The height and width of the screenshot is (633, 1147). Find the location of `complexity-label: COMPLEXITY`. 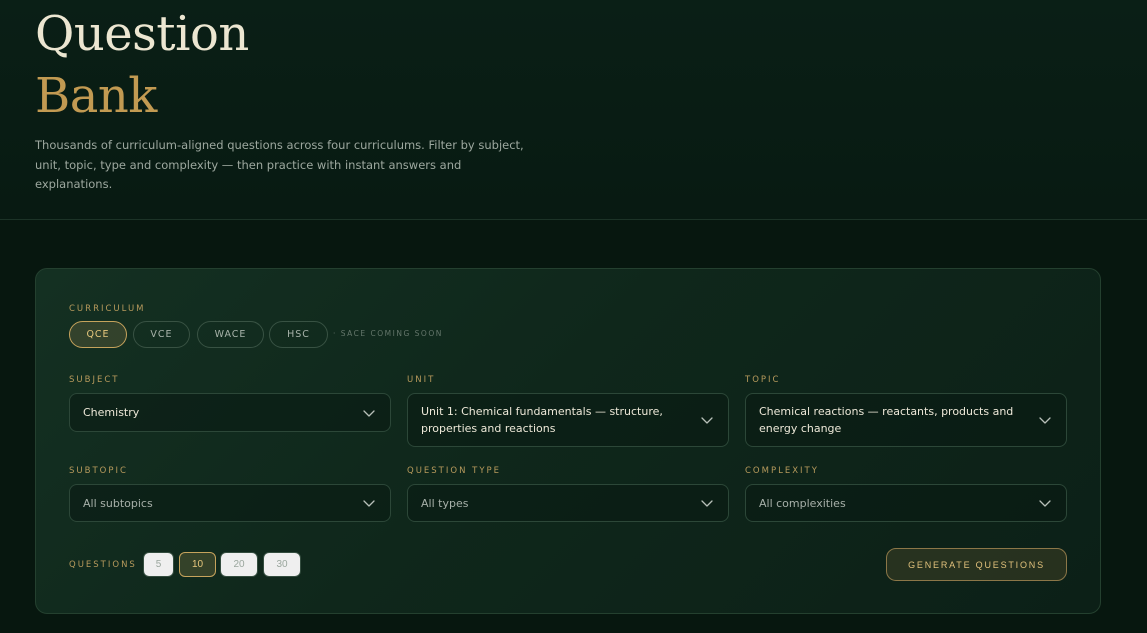

complexity-label: COMPLEXITY is located at coordinates (782, 471).